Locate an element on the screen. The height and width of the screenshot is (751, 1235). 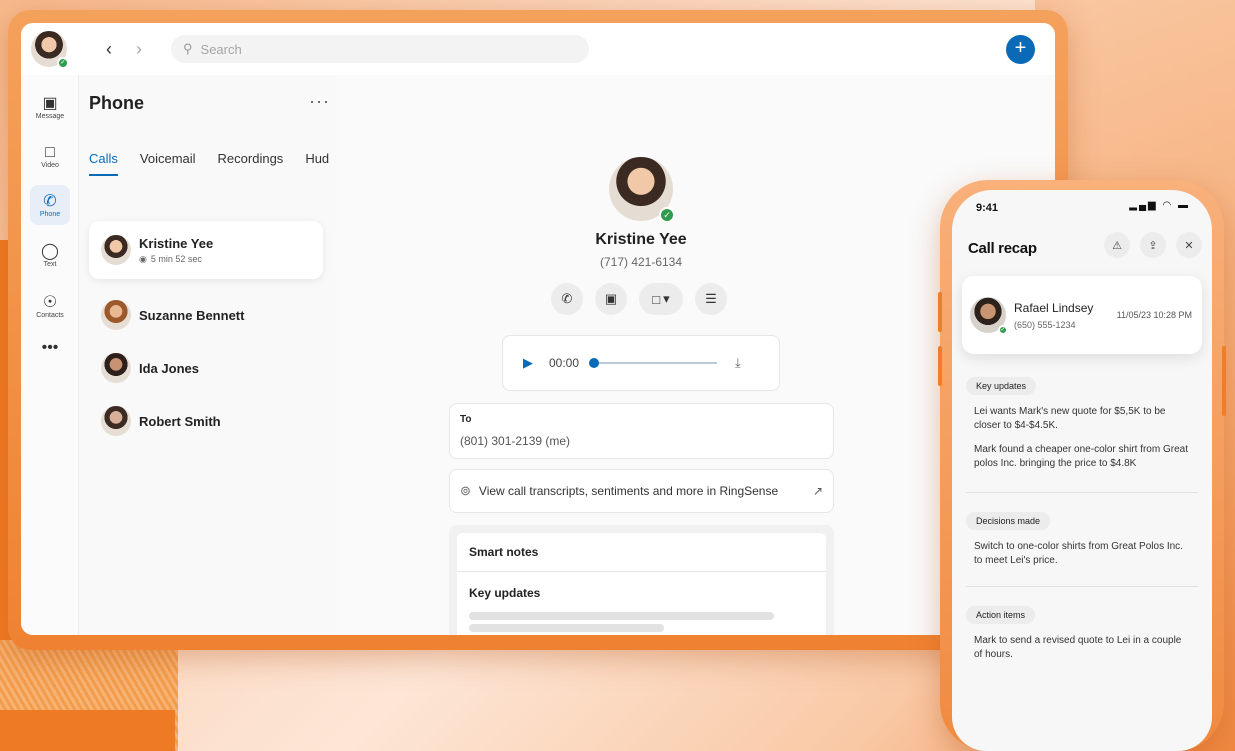
top-bar: ✓ ‹ › ⚲ + is located at coordinates (538, 49).